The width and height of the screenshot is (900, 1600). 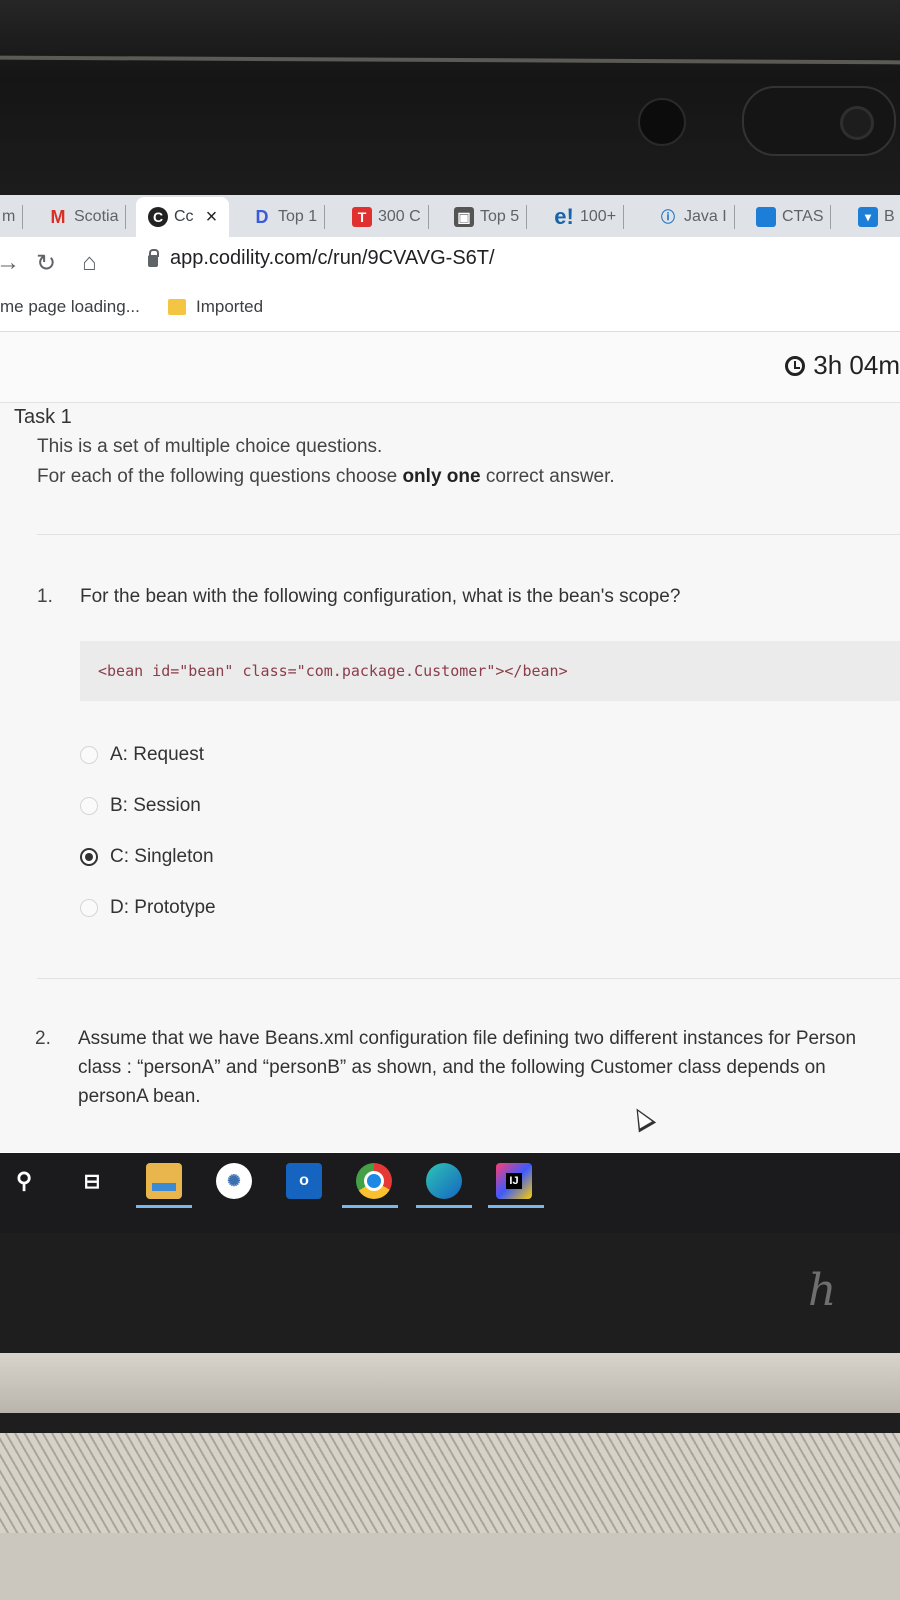 What do you see at coordinates (158, 217) in the screenshot?
I see `codility-icon: C` at bounding box center [158, 217].